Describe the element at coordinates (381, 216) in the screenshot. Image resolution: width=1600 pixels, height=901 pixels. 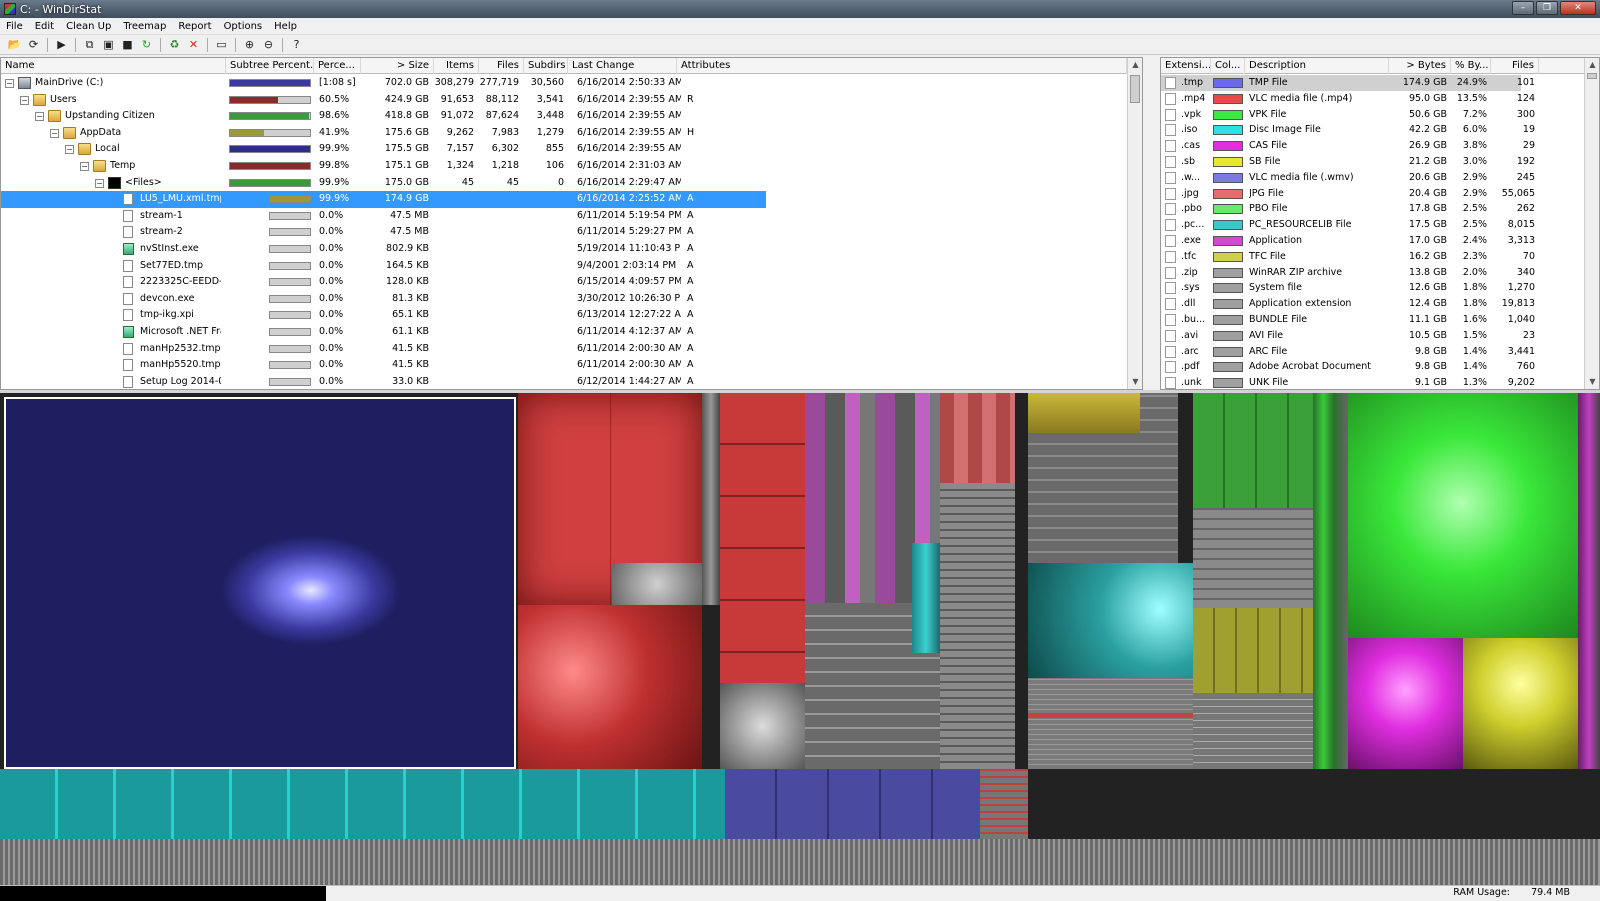
I see `directory-row: stream-1 0.0% 47.5 MB 6/11/2014 5:19:54 PM A` at that location.